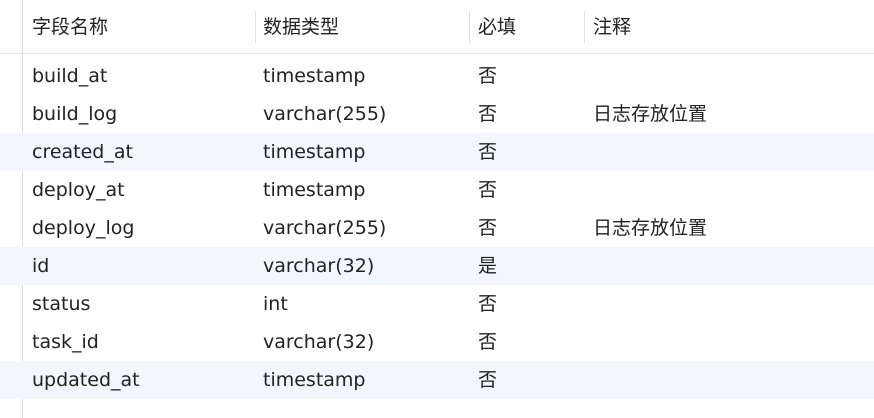 This screenshot has height=418, width=874. What do you see at coordinates (41, 266) in the screenshot?
I see `field-name-cell: id` at bounding box center [41, 266].